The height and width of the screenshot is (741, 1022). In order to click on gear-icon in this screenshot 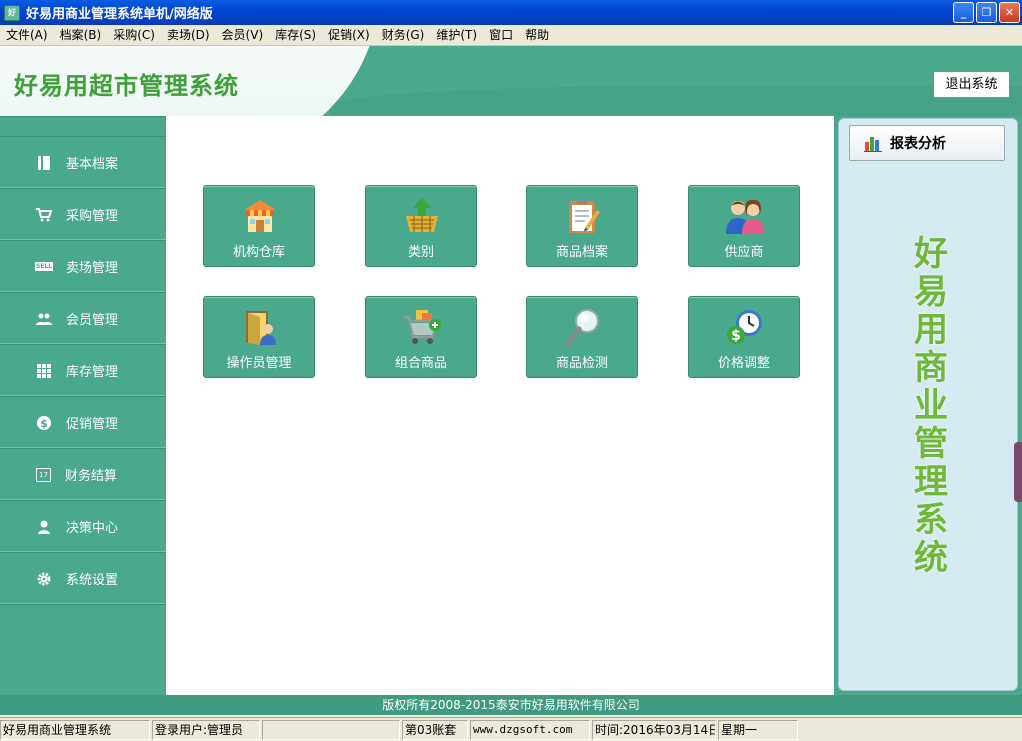, I will do `click(44, 579)`.